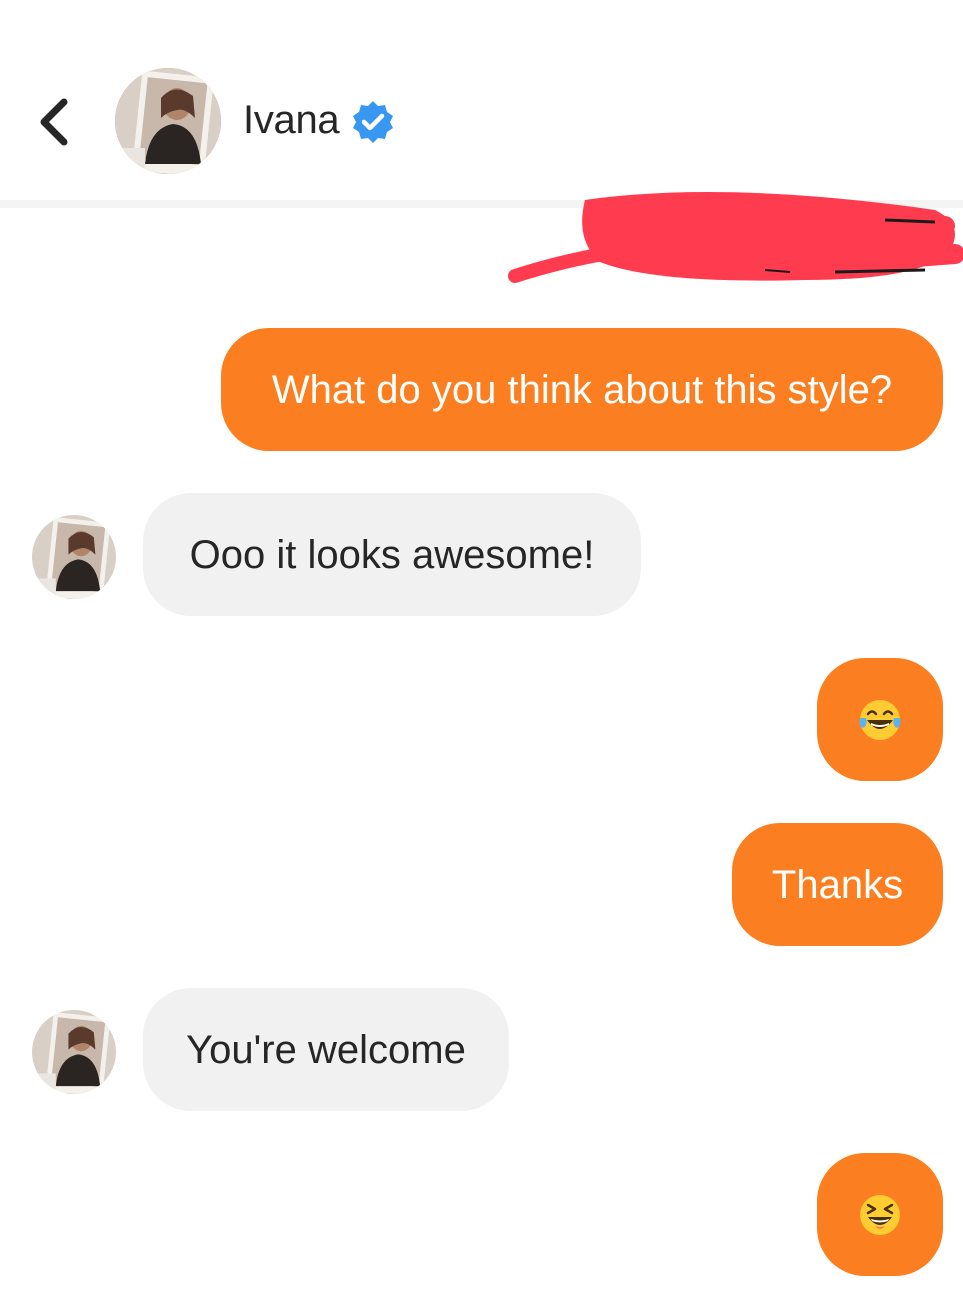 This screenshot has width=963, height=1316. I want to click on message-text: You're welcome, so click(326, 1049).